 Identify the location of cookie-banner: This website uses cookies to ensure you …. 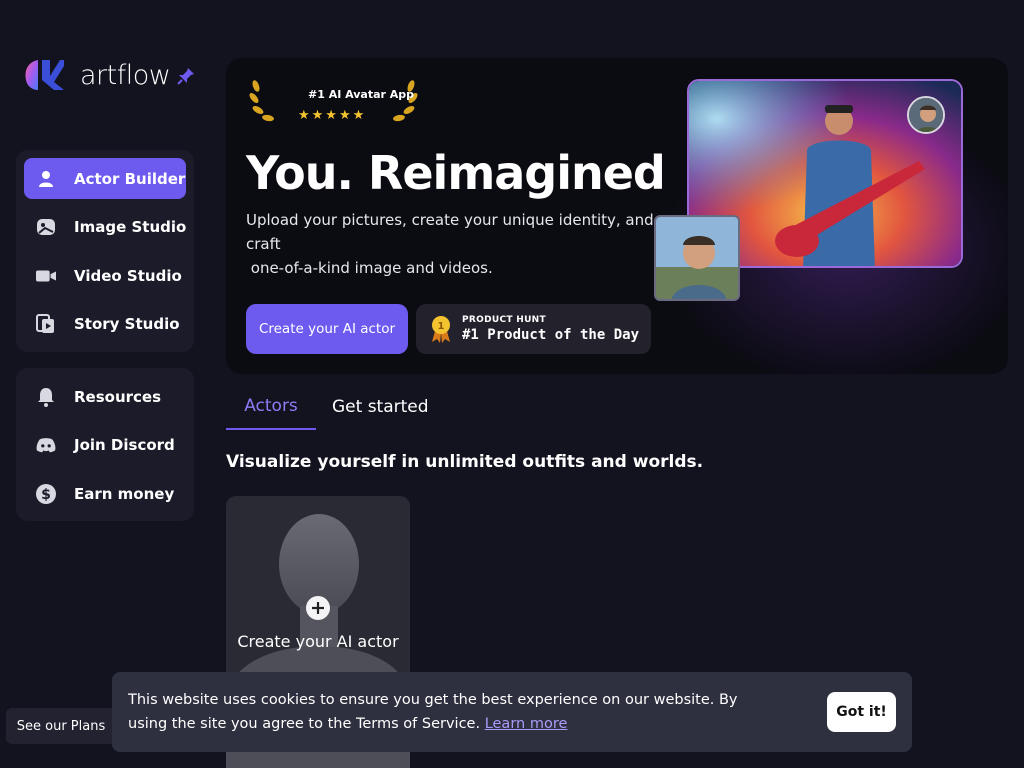
(512, 712).